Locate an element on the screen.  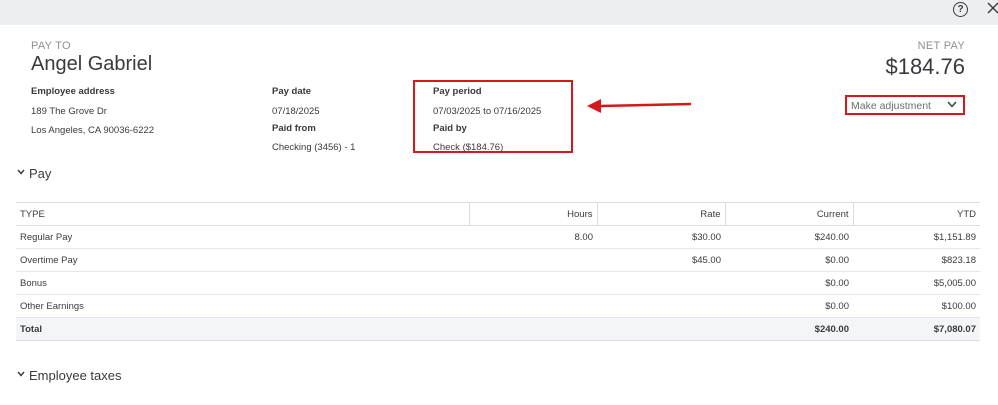
pay-period-value: 07/03/2025 to 07/16/2025 is located at coordinates (487, 111).